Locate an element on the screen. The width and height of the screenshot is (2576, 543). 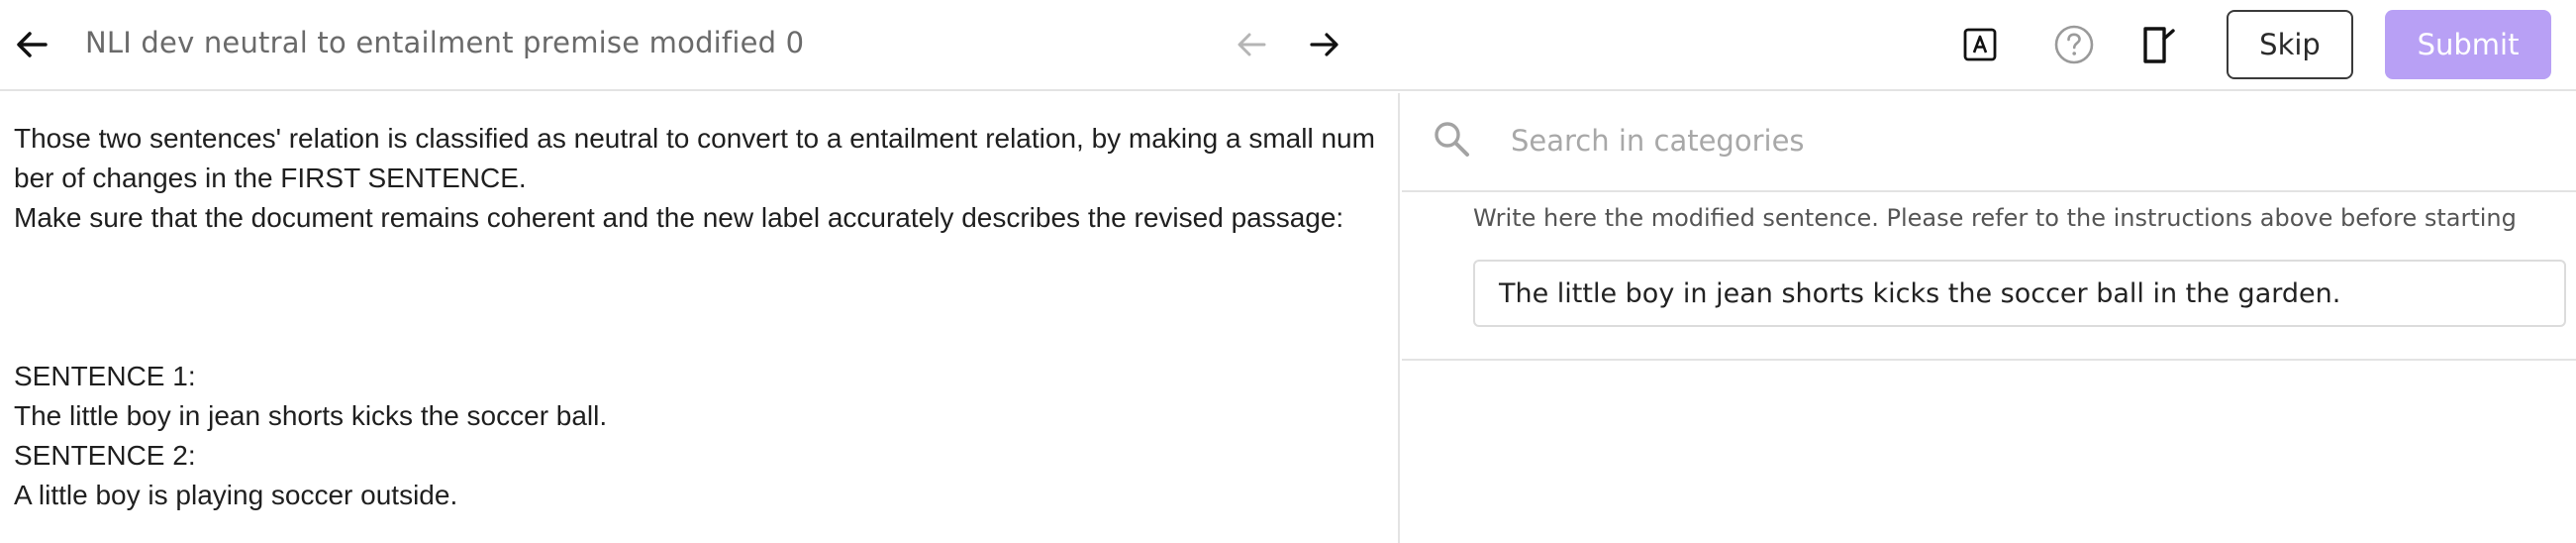
back-button is located at coordinates (32, 44).